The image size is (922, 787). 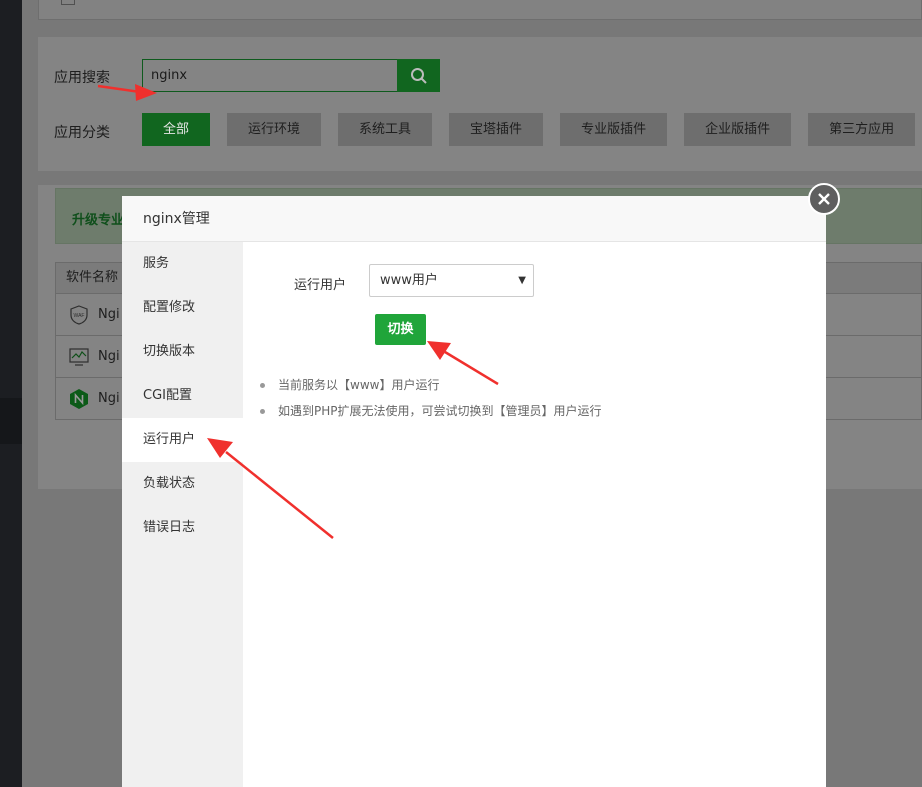 I want to click on nav-cgi-config: CGI配置, so click(x=182, y=396).